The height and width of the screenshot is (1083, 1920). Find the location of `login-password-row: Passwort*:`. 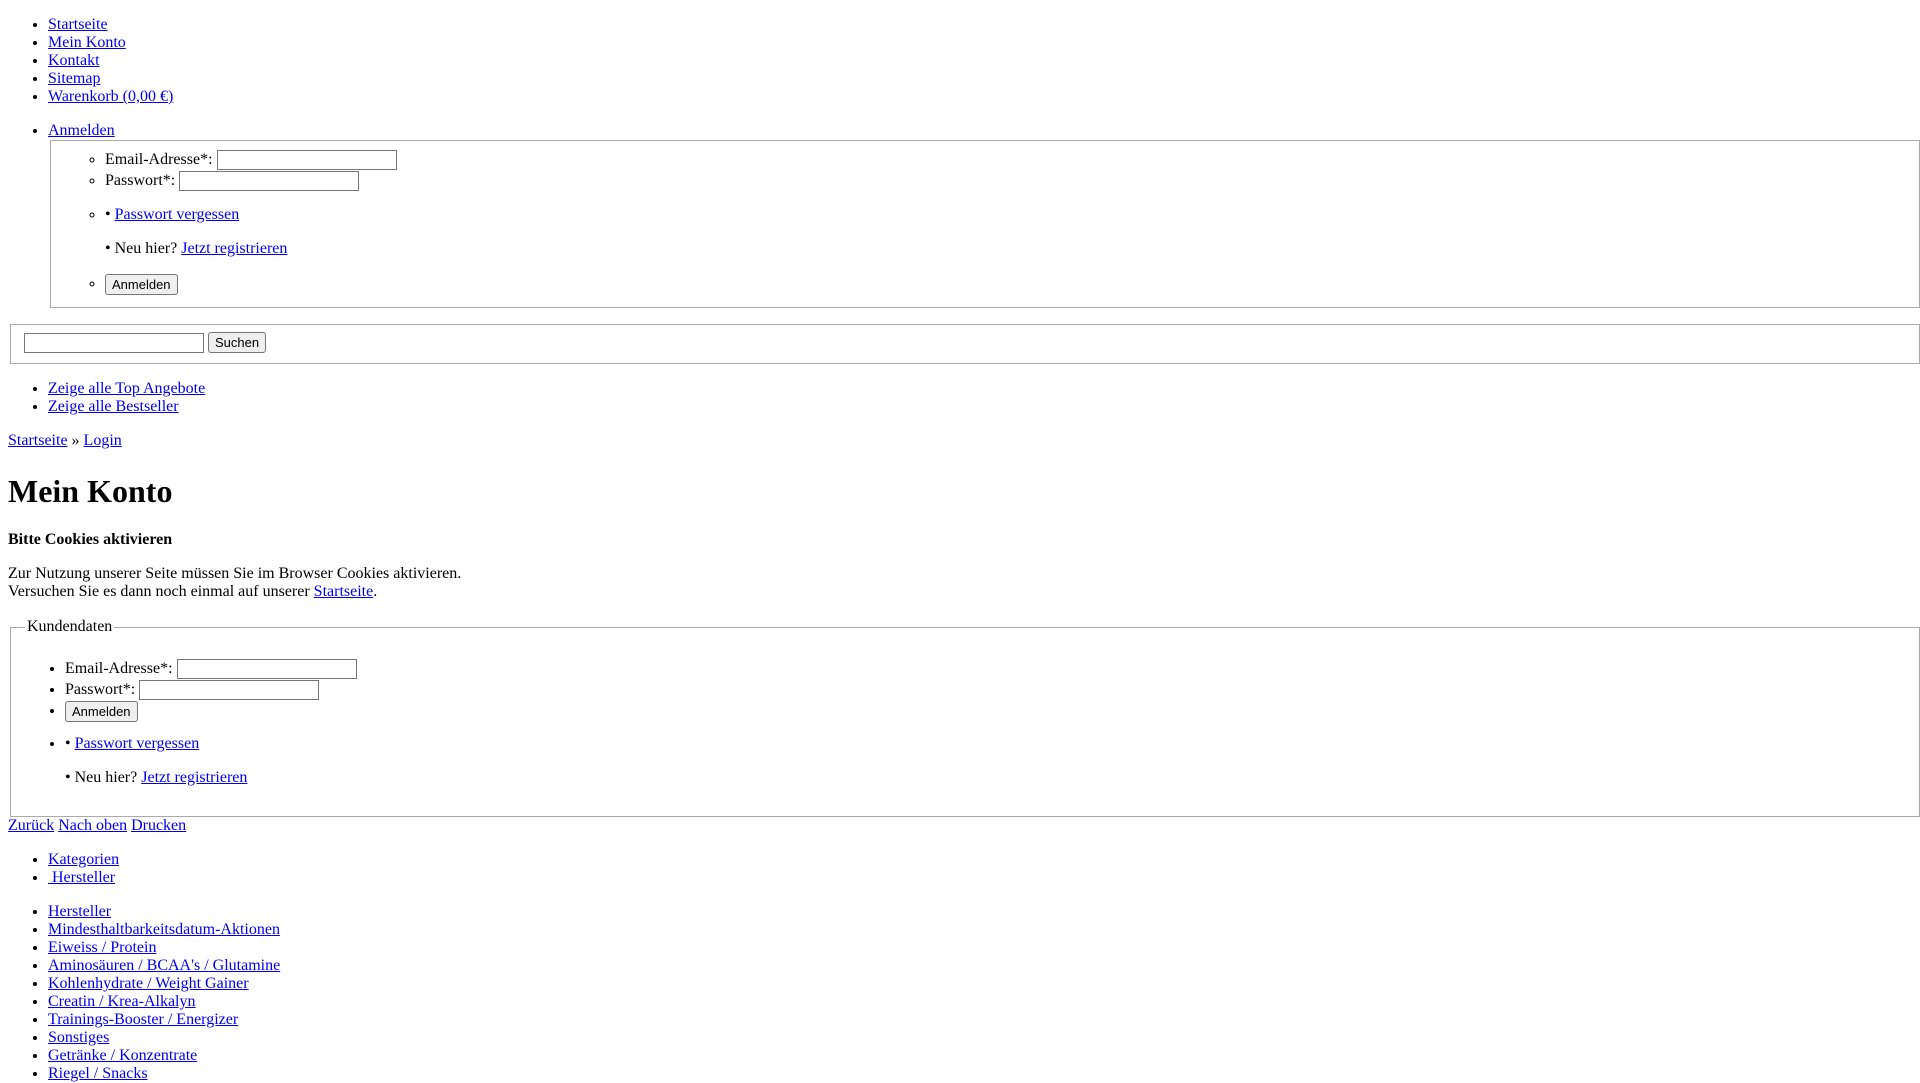

login-password-row: Passwort*: is located at coordinates (251, 181).